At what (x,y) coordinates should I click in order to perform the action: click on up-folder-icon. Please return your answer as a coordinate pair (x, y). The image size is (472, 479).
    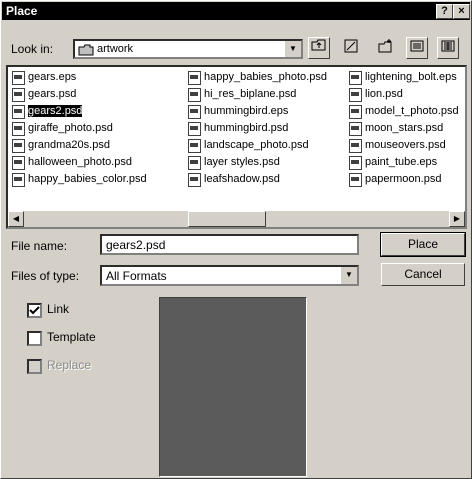
    Looking at the image, I should click on (319, 48).